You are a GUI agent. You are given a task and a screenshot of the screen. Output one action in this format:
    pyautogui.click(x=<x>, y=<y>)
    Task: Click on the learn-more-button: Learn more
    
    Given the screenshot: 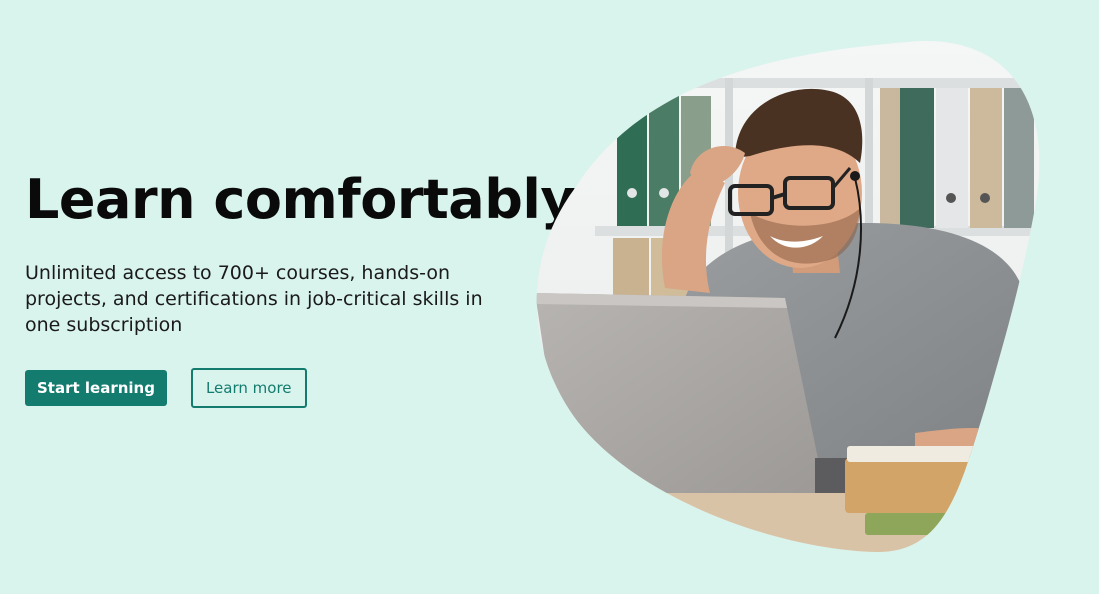 What is the action you would take?
    pyautogui.click(x=248, y=388)
    